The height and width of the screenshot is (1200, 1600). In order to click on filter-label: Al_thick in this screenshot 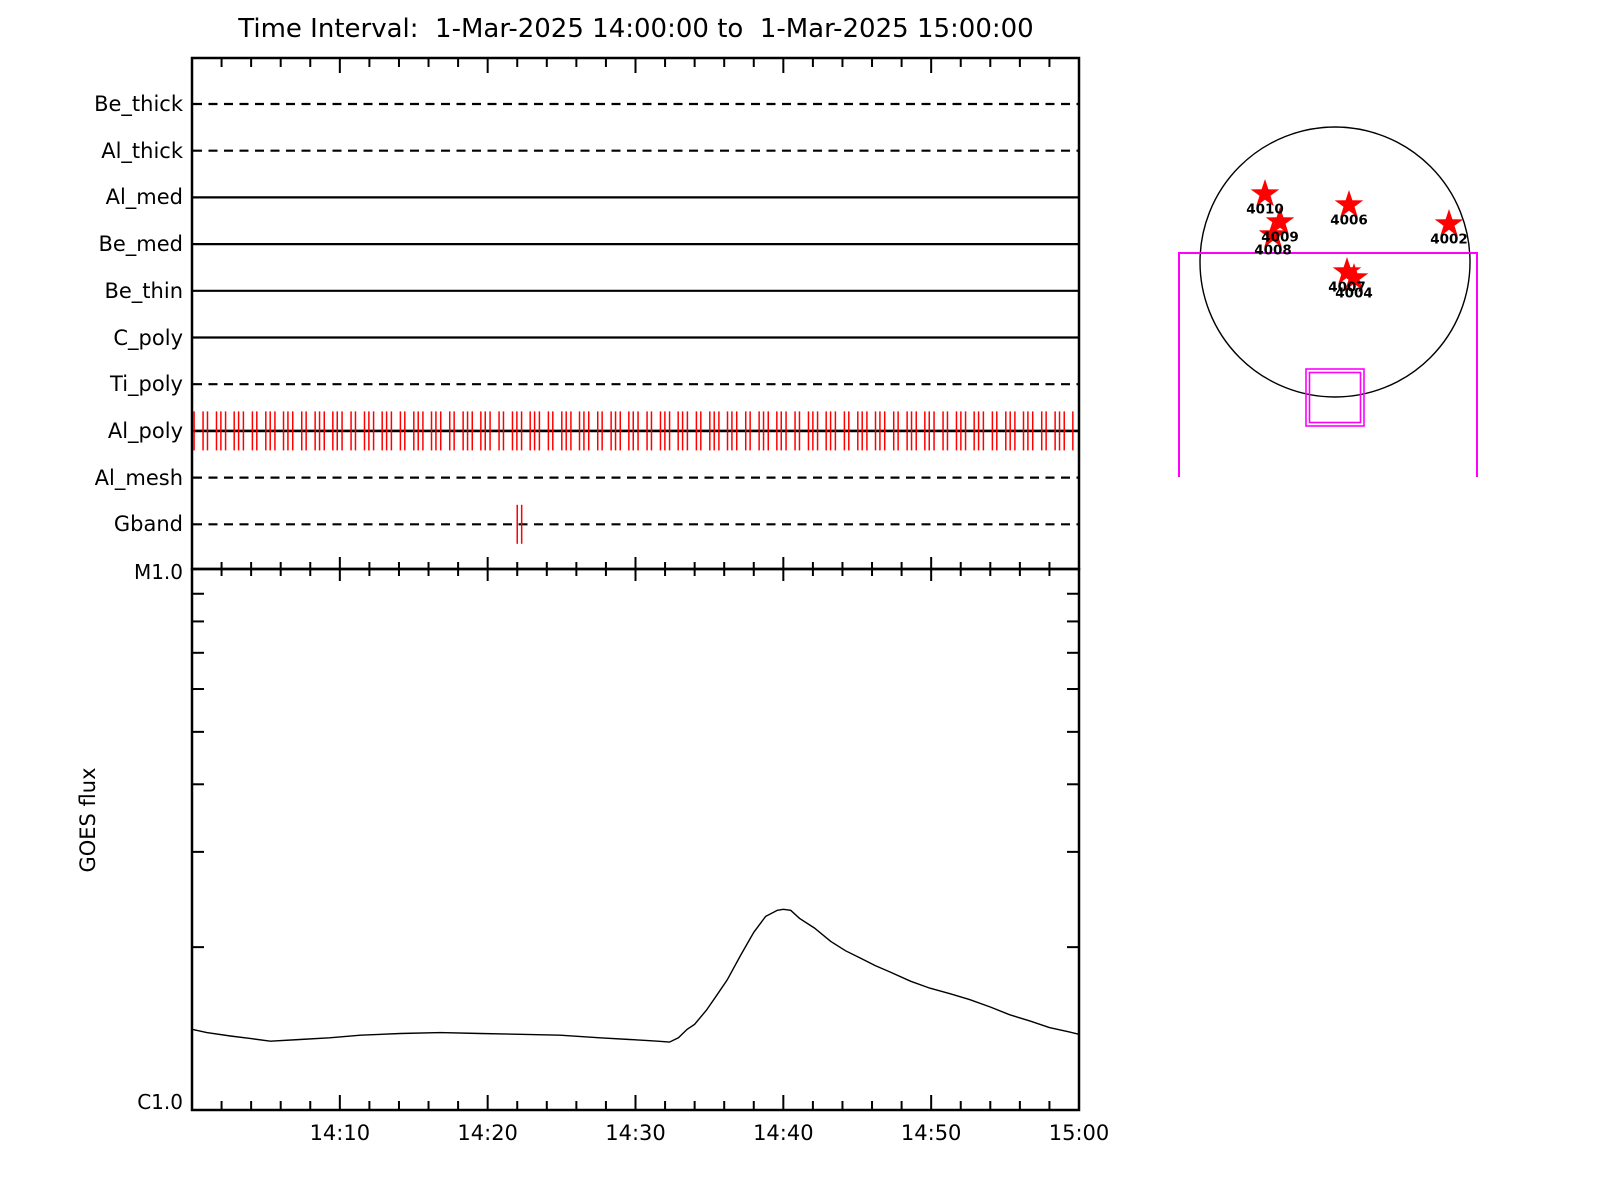, I will do `click(142, 150)`.